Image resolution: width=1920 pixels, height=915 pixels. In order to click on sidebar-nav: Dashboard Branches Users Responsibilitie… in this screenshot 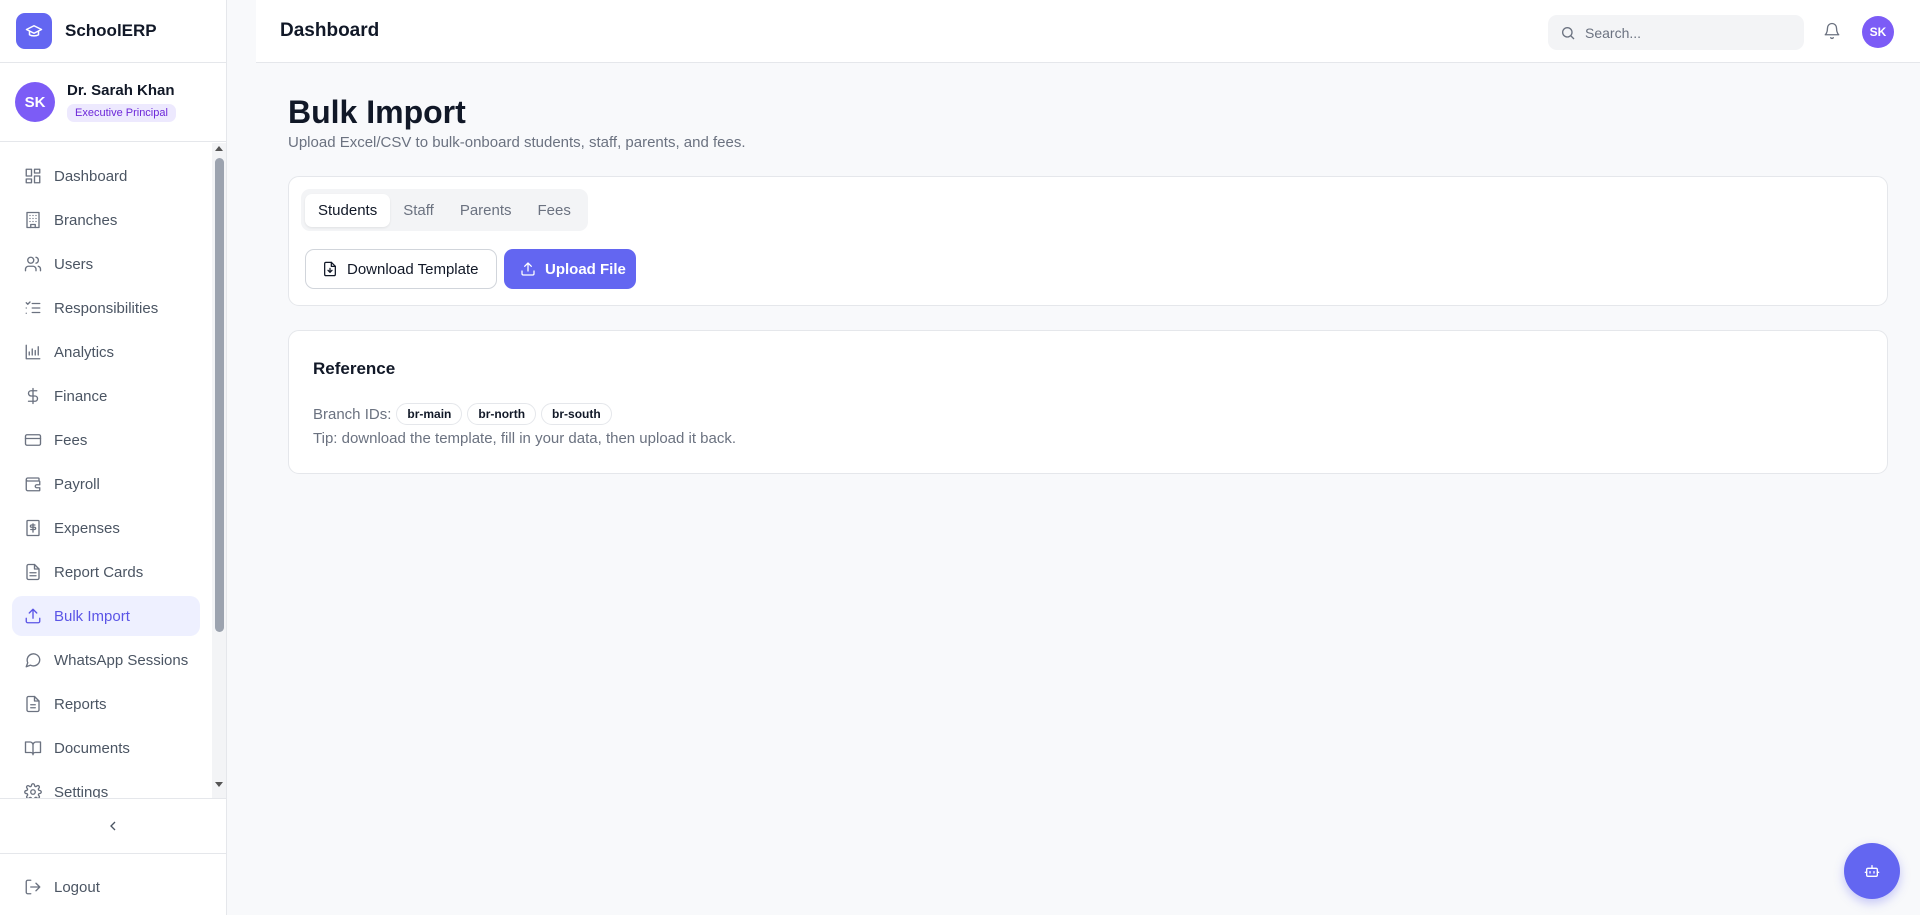, I will do `click(106, 470)`.